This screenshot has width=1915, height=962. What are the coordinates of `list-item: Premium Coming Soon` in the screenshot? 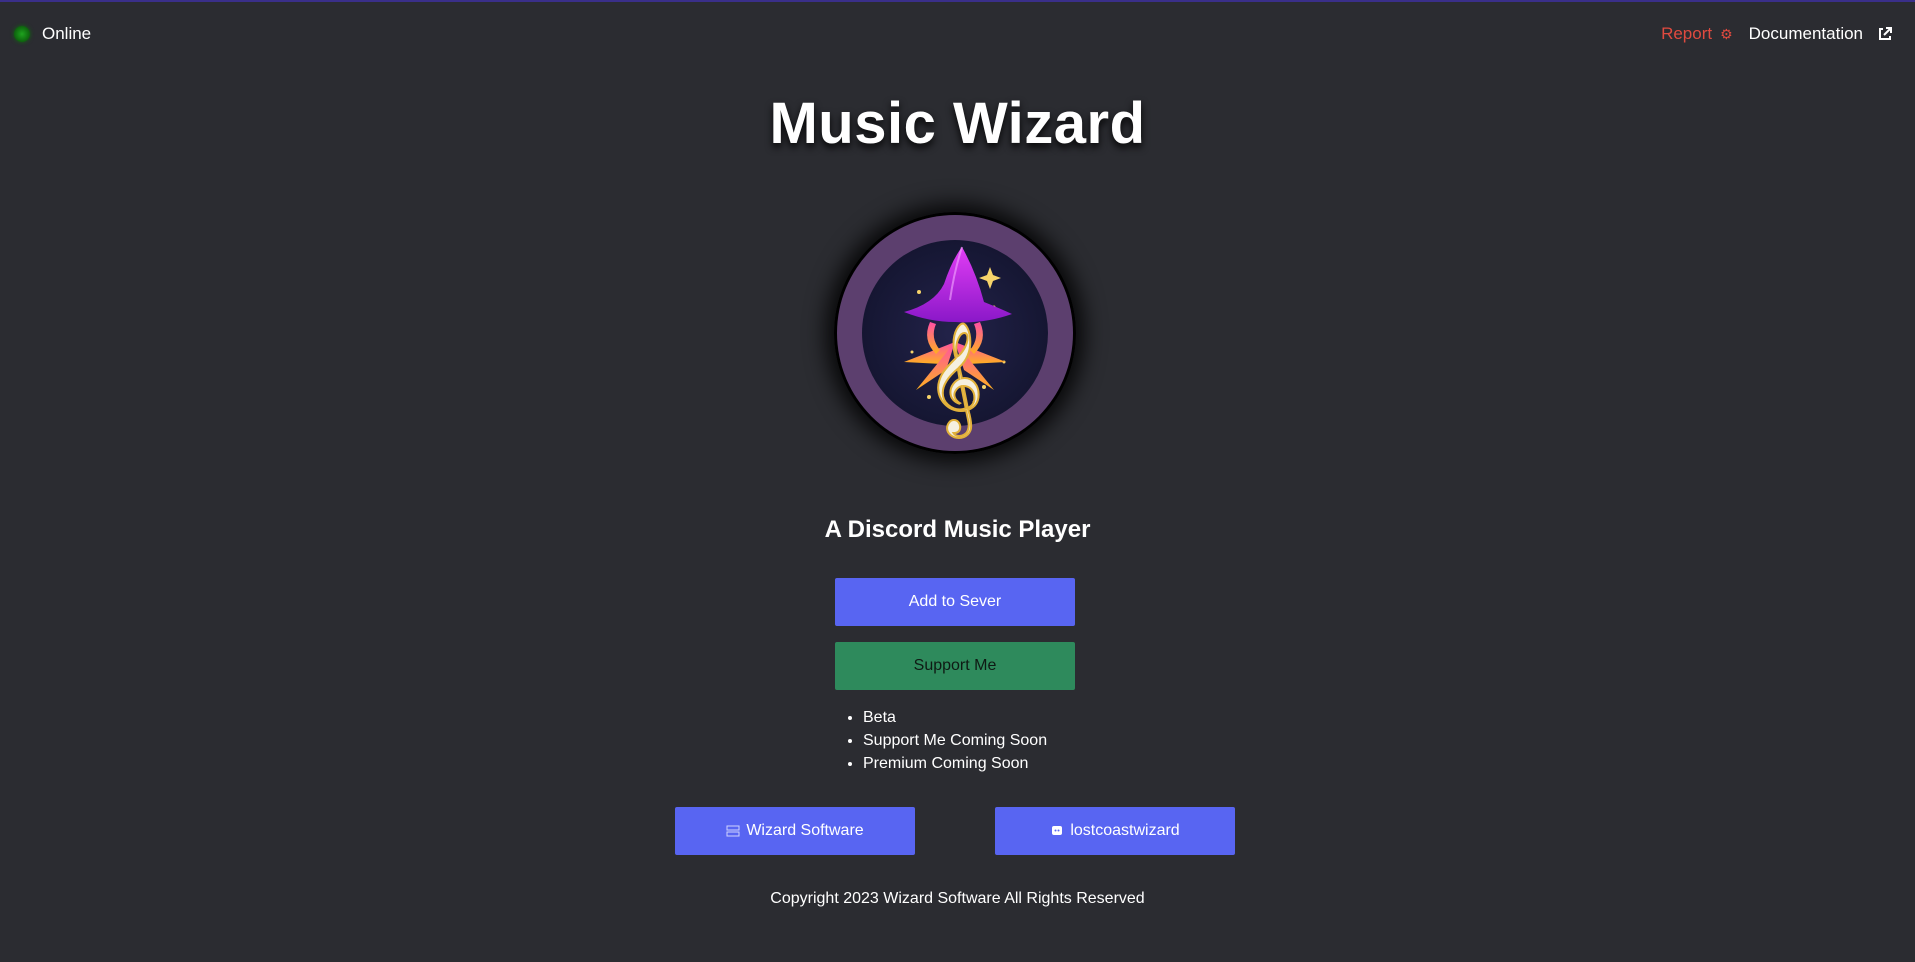 It's located at (955, 763).